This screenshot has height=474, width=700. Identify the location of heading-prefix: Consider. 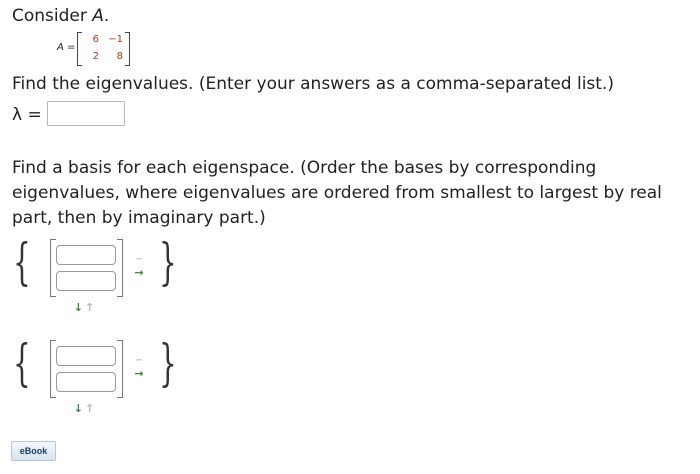
(52, 16).